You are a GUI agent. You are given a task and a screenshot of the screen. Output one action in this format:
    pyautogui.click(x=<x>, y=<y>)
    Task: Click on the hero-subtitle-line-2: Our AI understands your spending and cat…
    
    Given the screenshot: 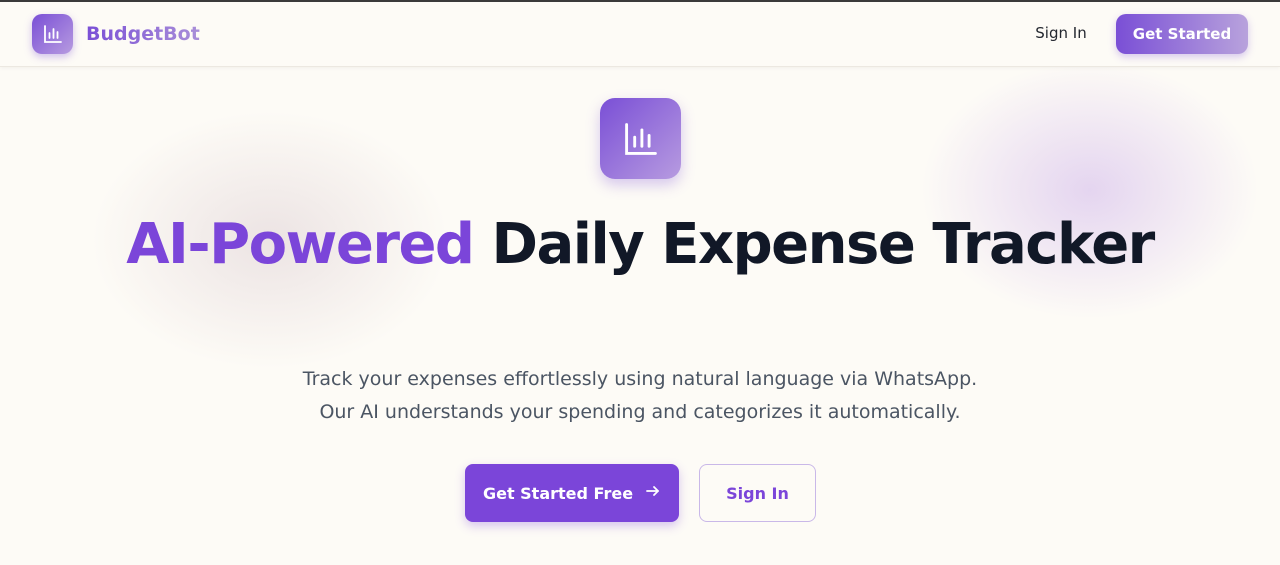 What is the action you would take?
    pyautogui.click(x=640, y=412)
    